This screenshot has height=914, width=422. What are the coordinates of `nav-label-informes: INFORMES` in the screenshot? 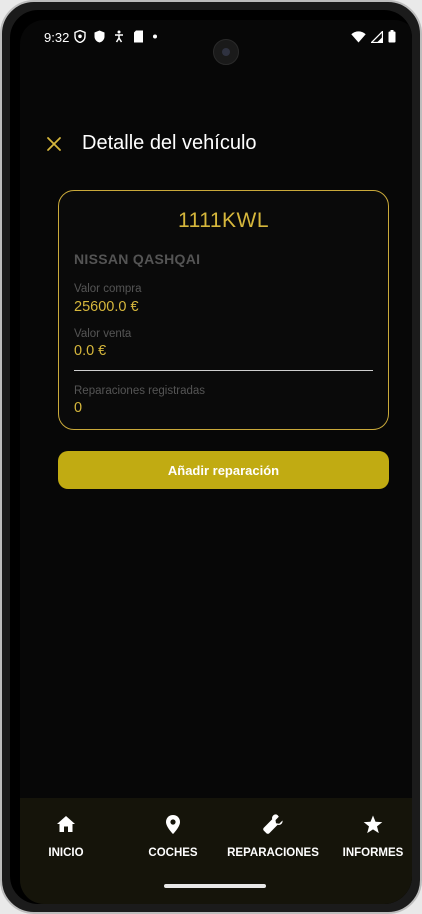 It's located at (373, 853).